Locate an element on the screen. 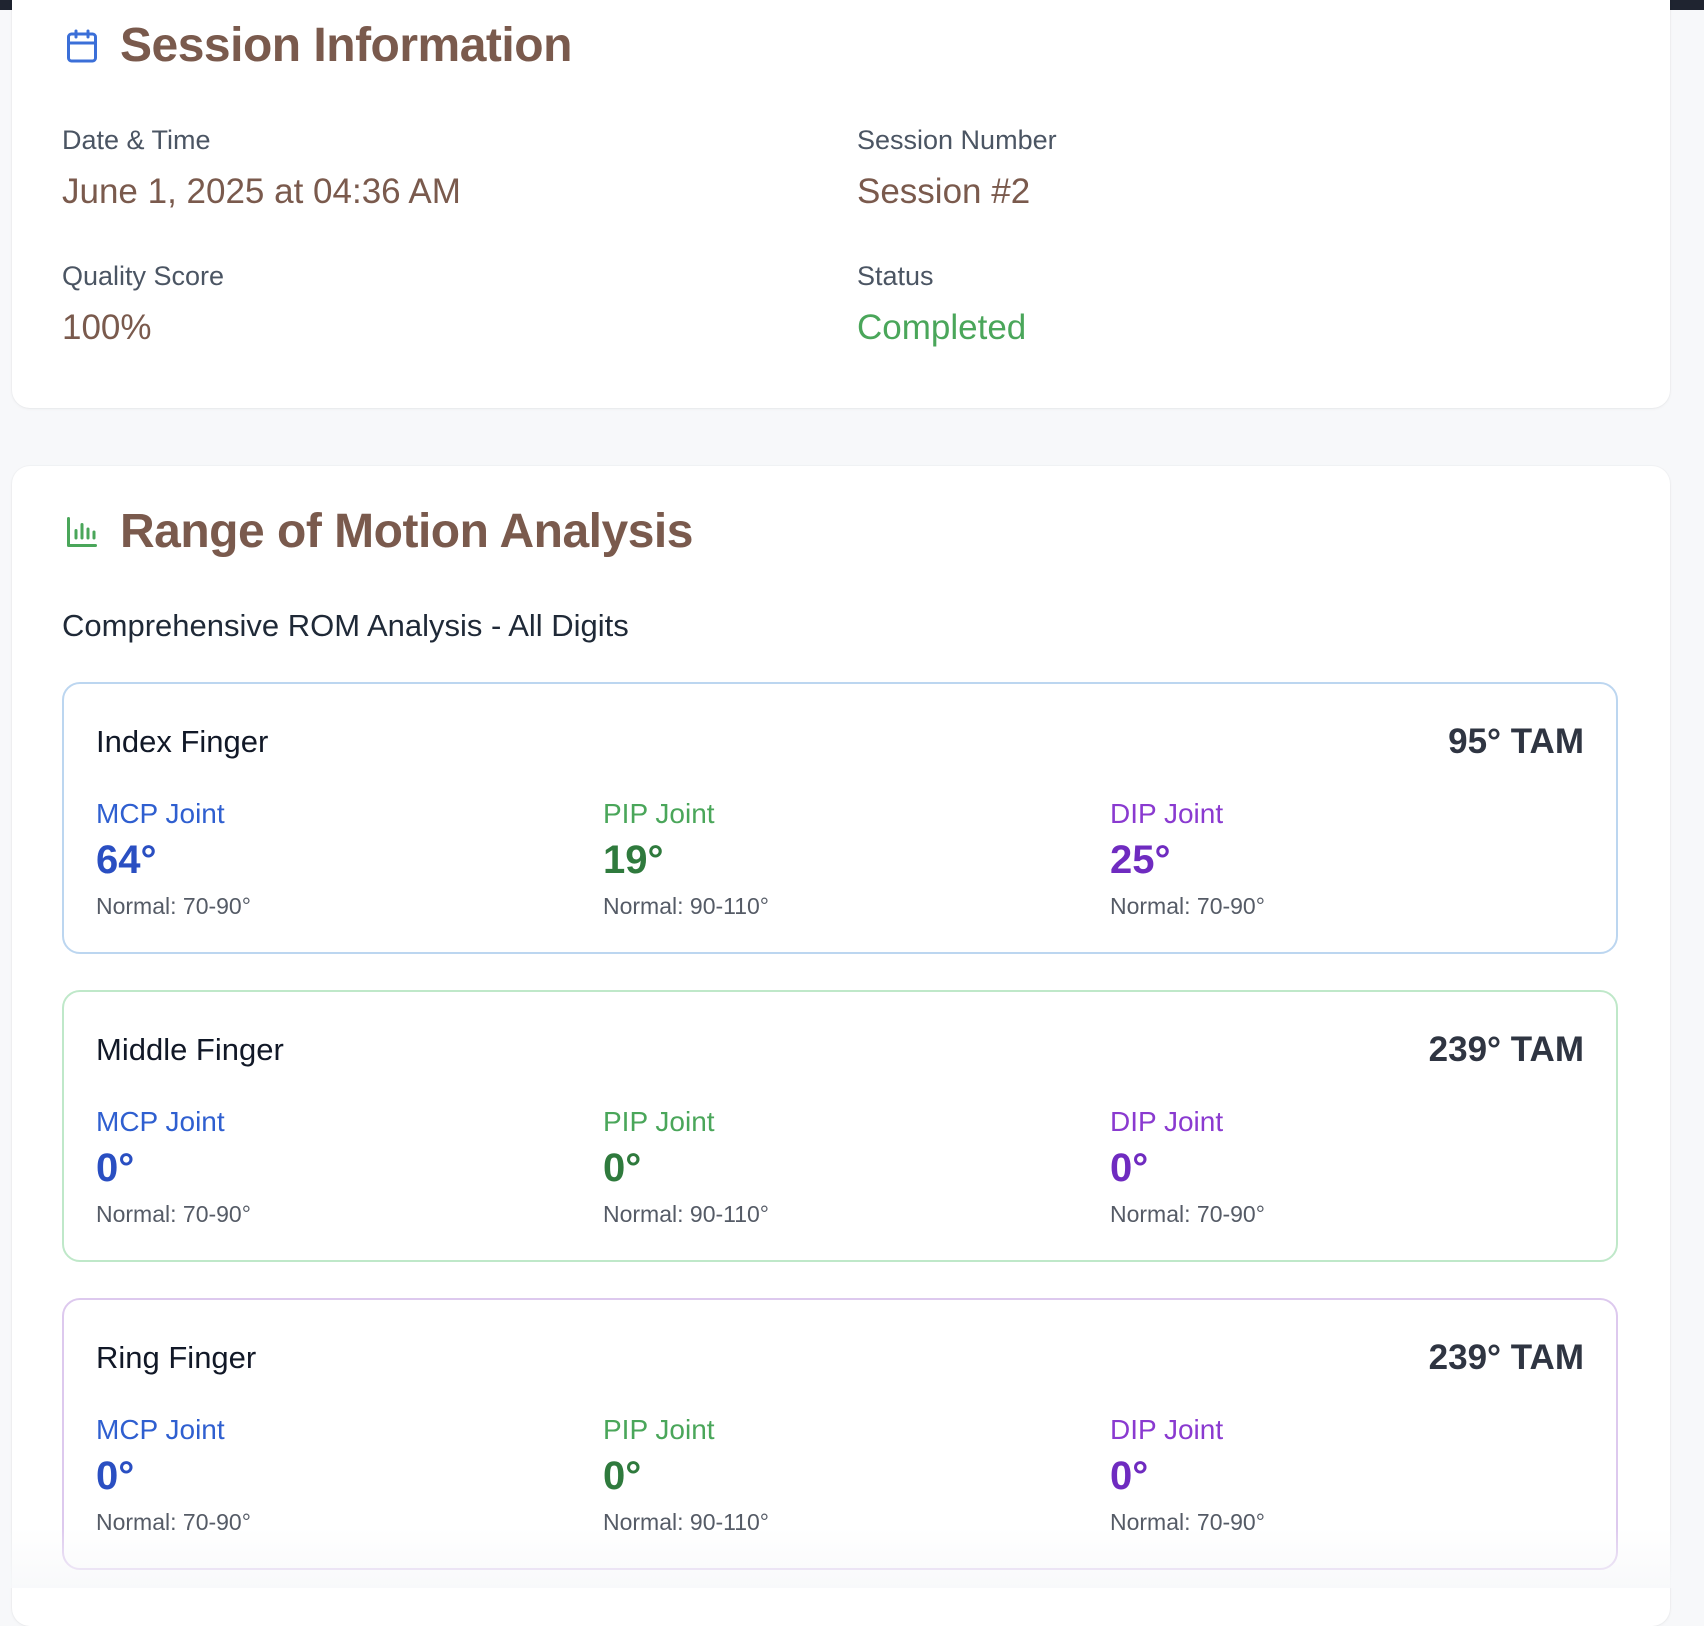 This screenshot has height=1626, width=1704. session-info-heading: Session Information is located at coordinates (317, 45).